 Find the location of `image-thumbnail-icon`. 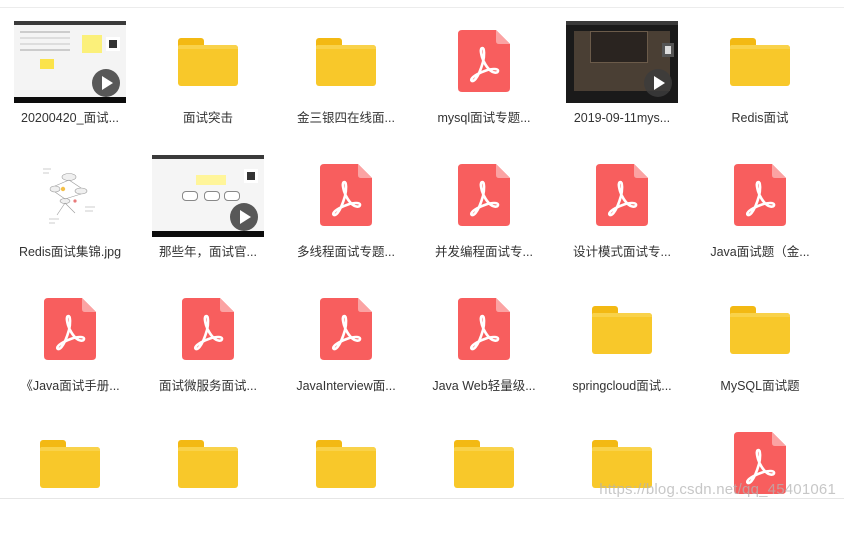

image-thumbnail-icon is located at coordinates (70, 195).